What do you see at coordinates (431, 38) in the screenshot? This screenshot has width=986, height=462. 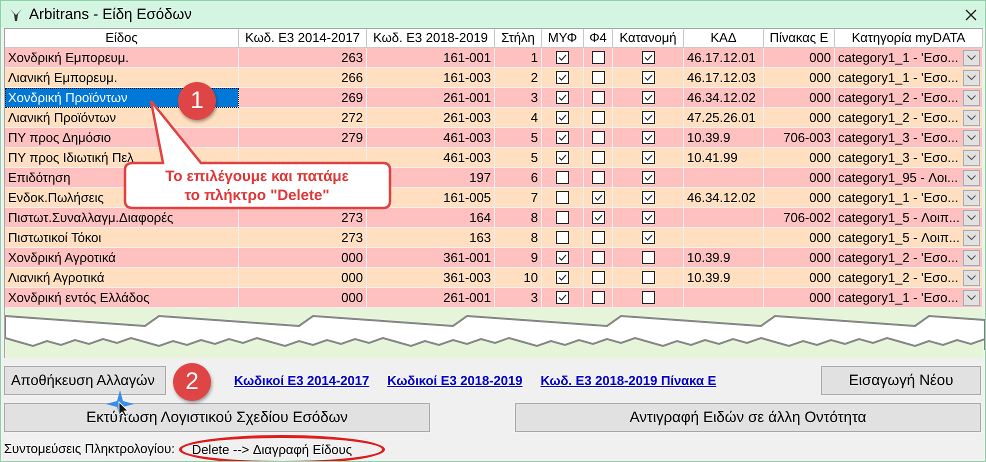 I see `column-header: Κωδ. Ε3 2018-2019` at bounding box center [431, 38].